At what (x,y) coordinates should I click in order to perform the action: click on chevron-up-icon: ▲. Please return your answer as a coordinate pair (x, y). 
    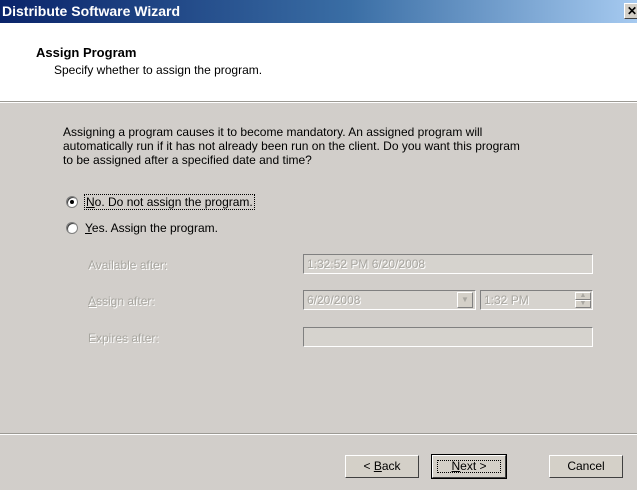
    Looking at the image, I should click on (583, 295).